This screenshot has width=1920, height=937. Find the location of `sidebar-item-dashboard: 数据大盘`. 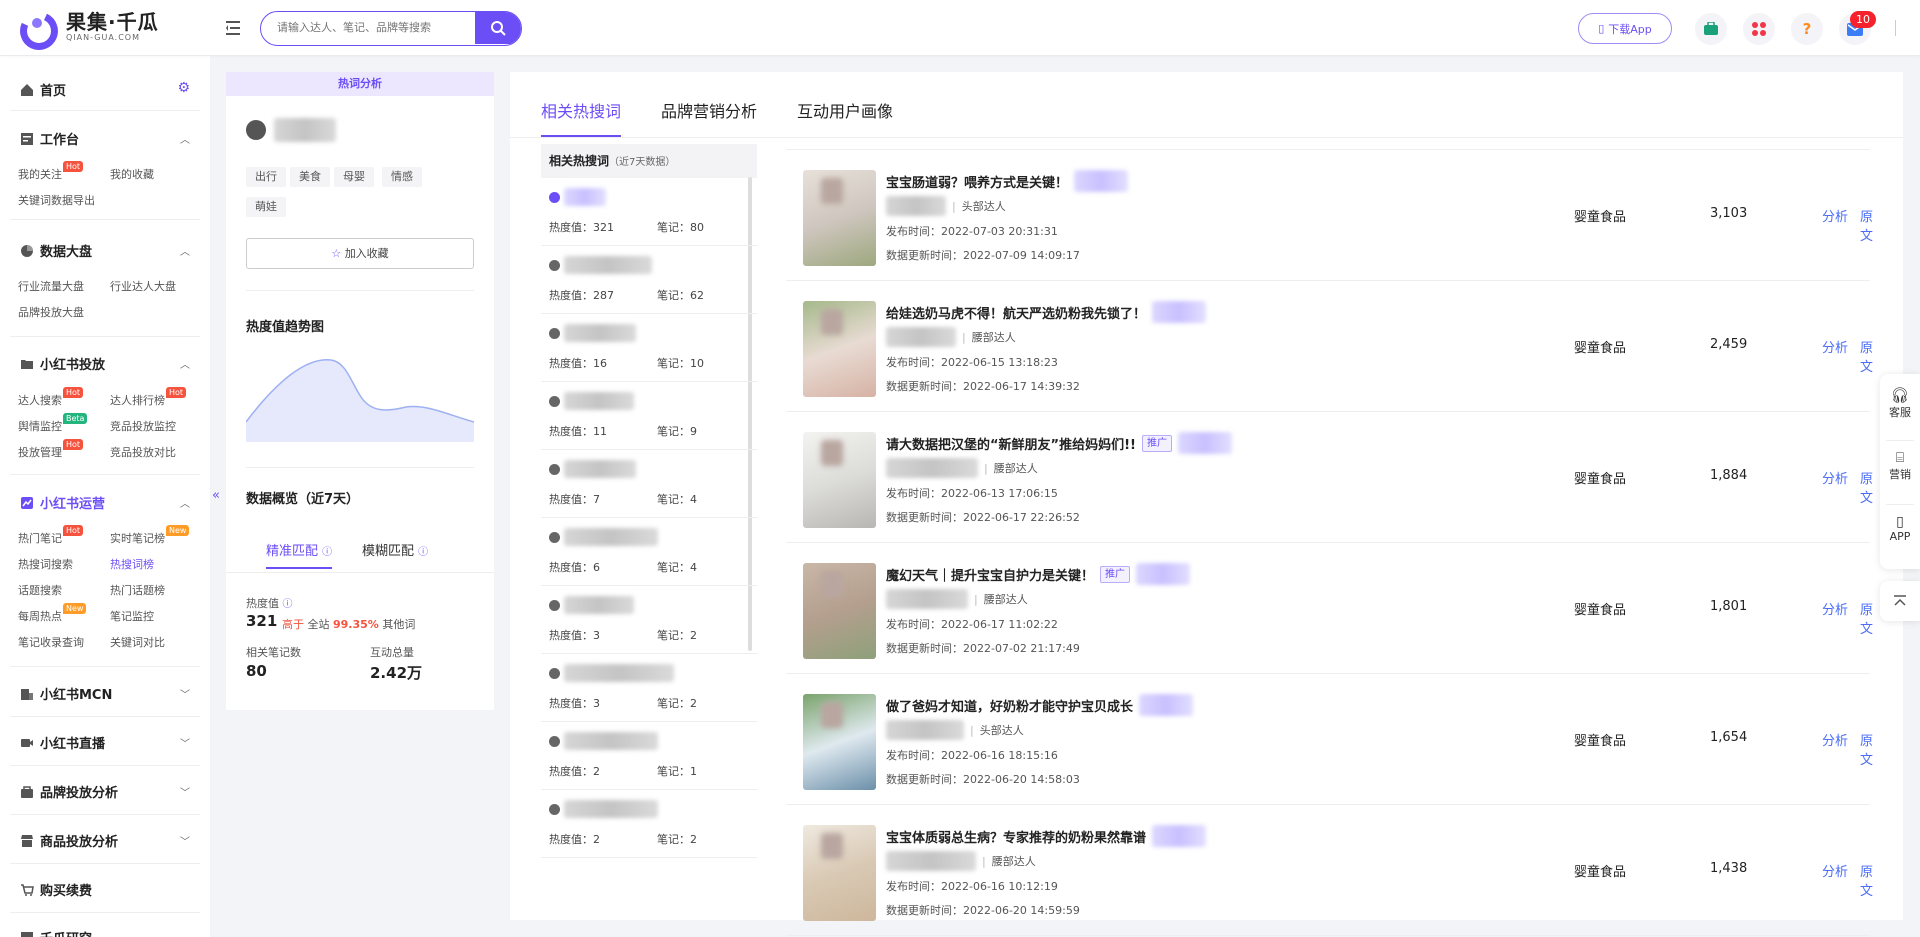

sidebar-item-dashboard: 数据大盘 is located at coordinates (56, 250).